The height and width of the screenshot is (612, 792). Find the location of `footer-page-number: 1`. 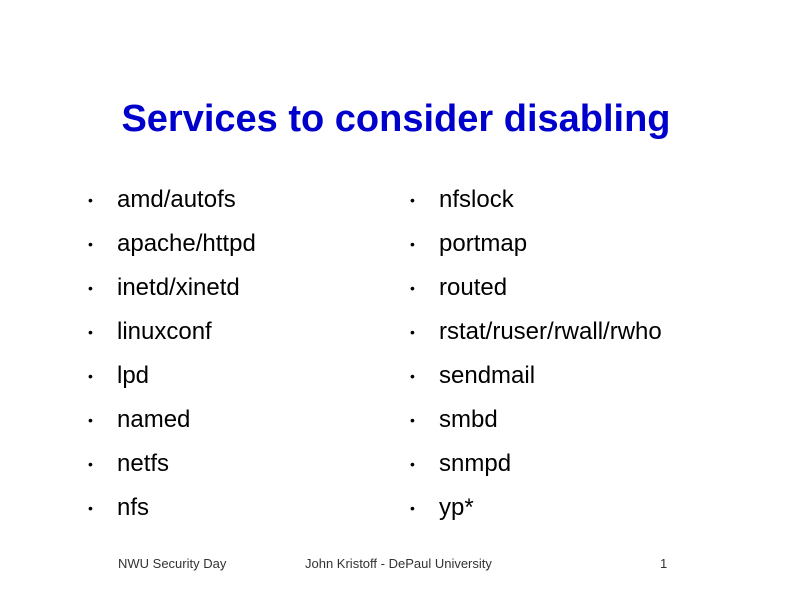

footer-page-number: 1 is located at coordinates (664, 563).